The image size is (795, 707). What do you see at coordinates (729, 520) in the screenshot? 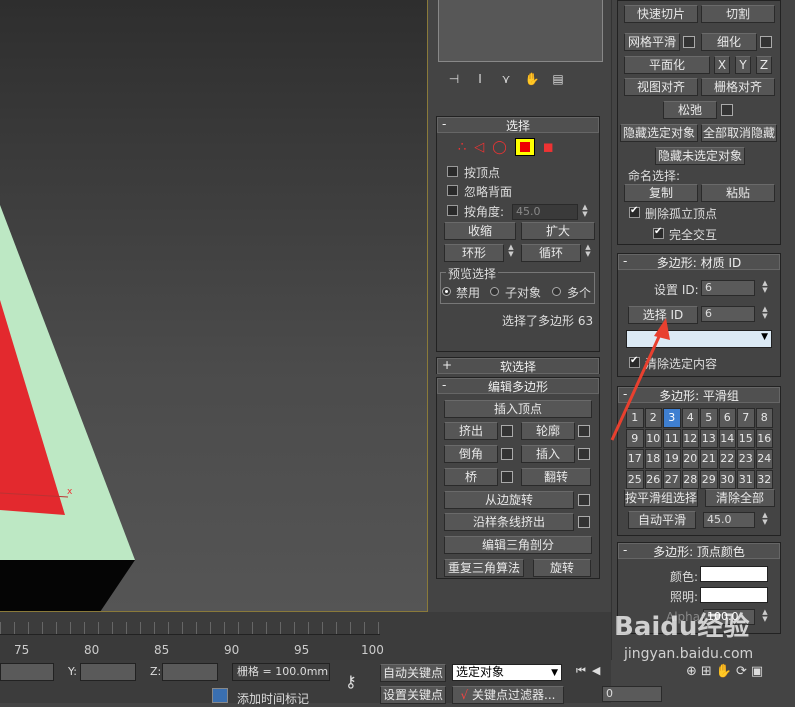
I see `auto-smooth-field: 45.0` at bounding box center [729, 520].